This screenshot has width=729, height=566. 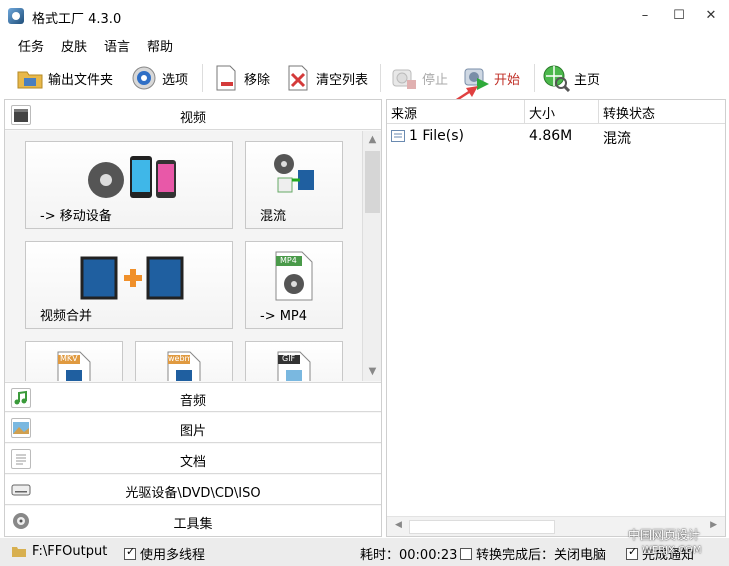 What do you see at coordinates (16, 16) in the screenshot?
I see `app-icon` at bounding box center [16, 16].